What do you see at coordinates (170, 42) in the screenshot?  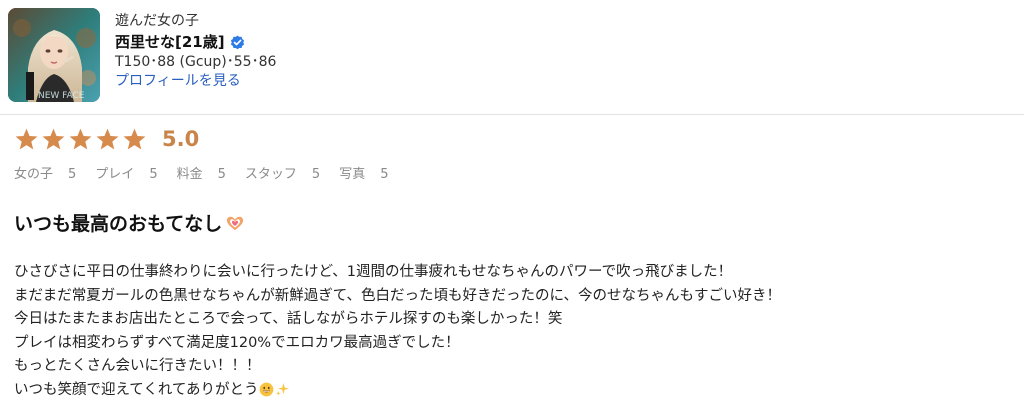 I see `girl-name: 西里せな[21歳]` at bounding box center [170, 42].